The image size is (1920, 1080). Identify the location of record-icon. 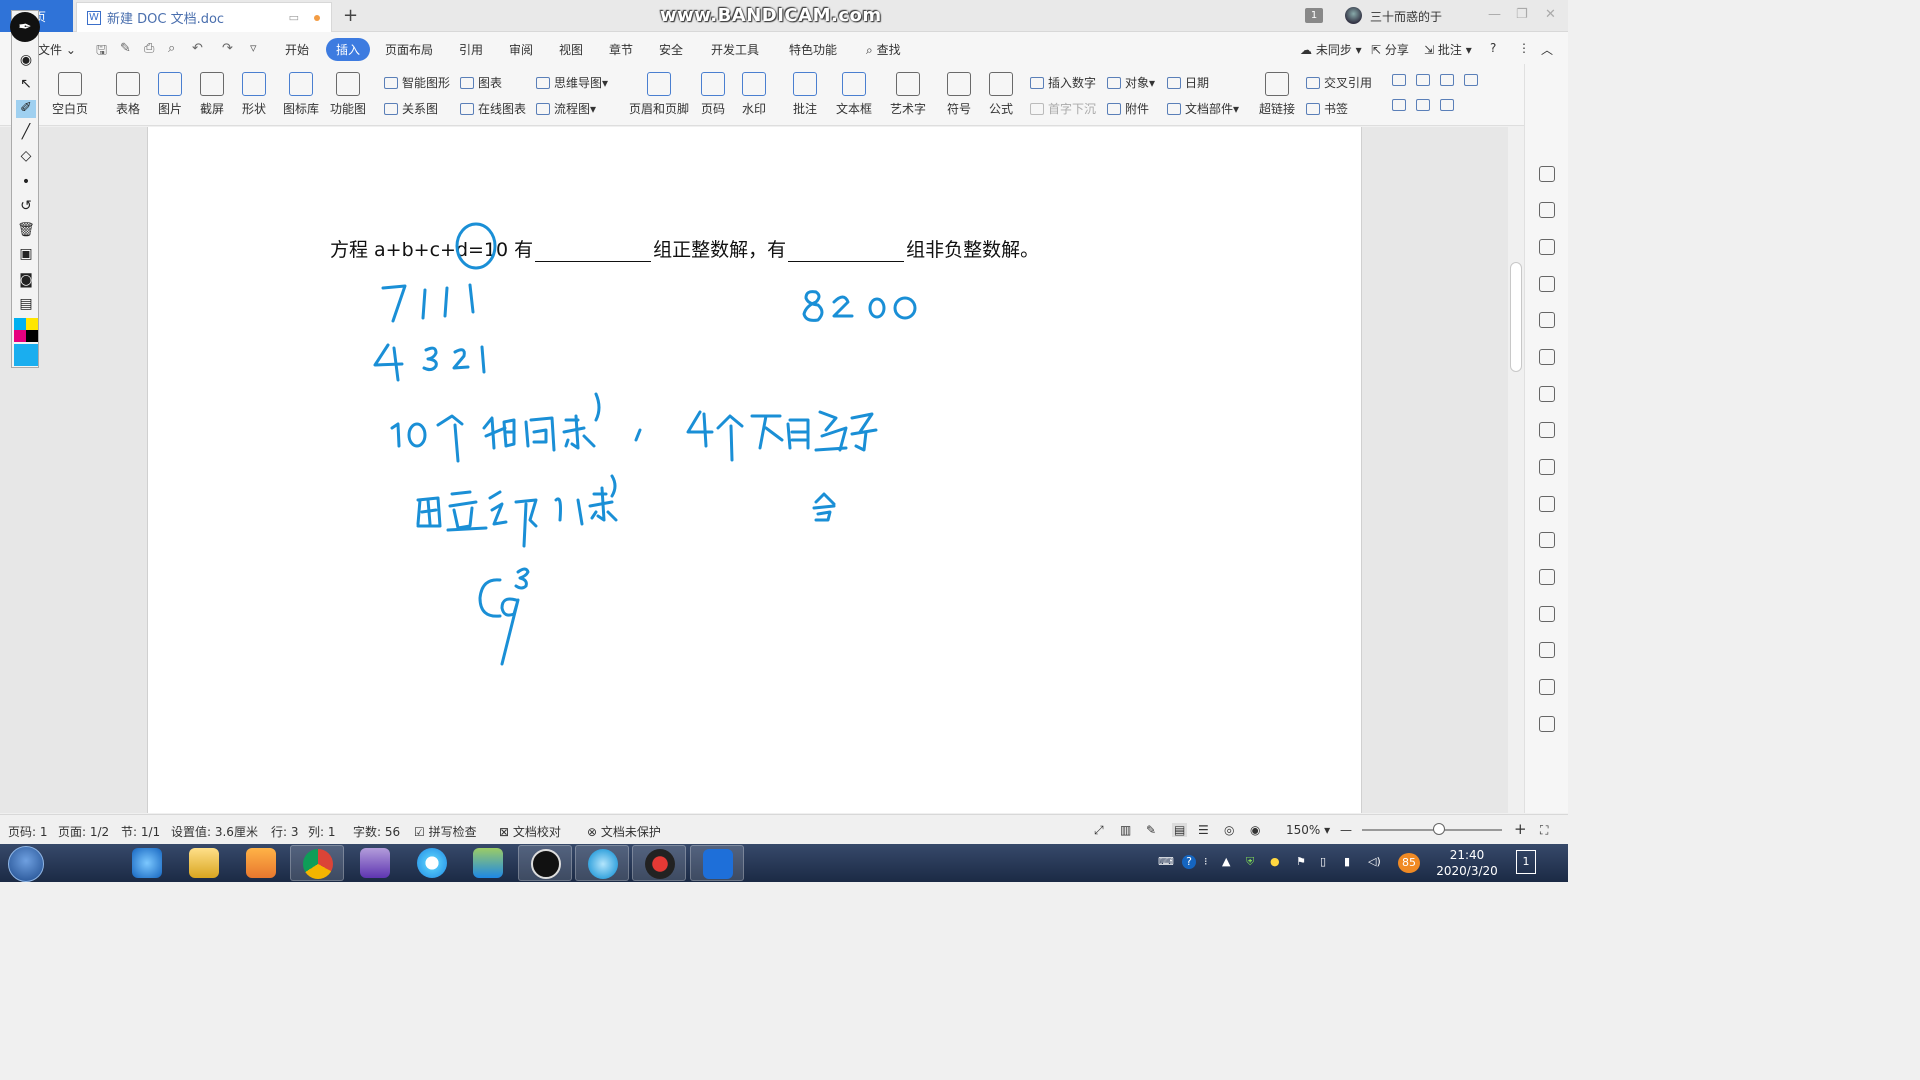
(660, 864).